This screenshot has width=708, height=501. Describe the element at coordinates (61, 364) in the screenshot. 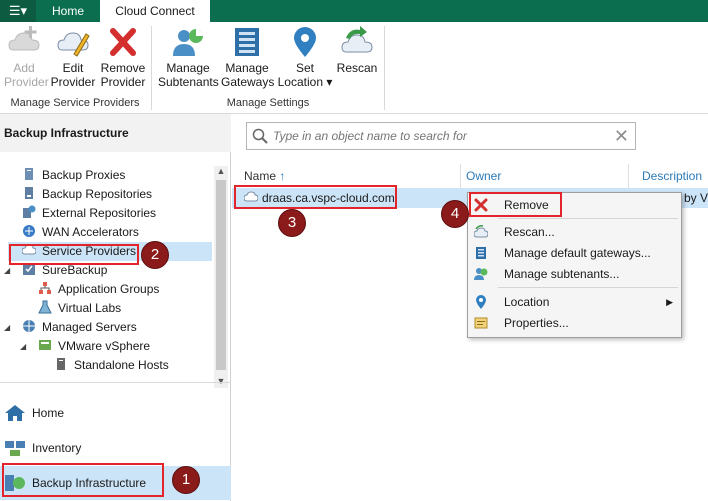

I see `standalone-host-icon` at that location.